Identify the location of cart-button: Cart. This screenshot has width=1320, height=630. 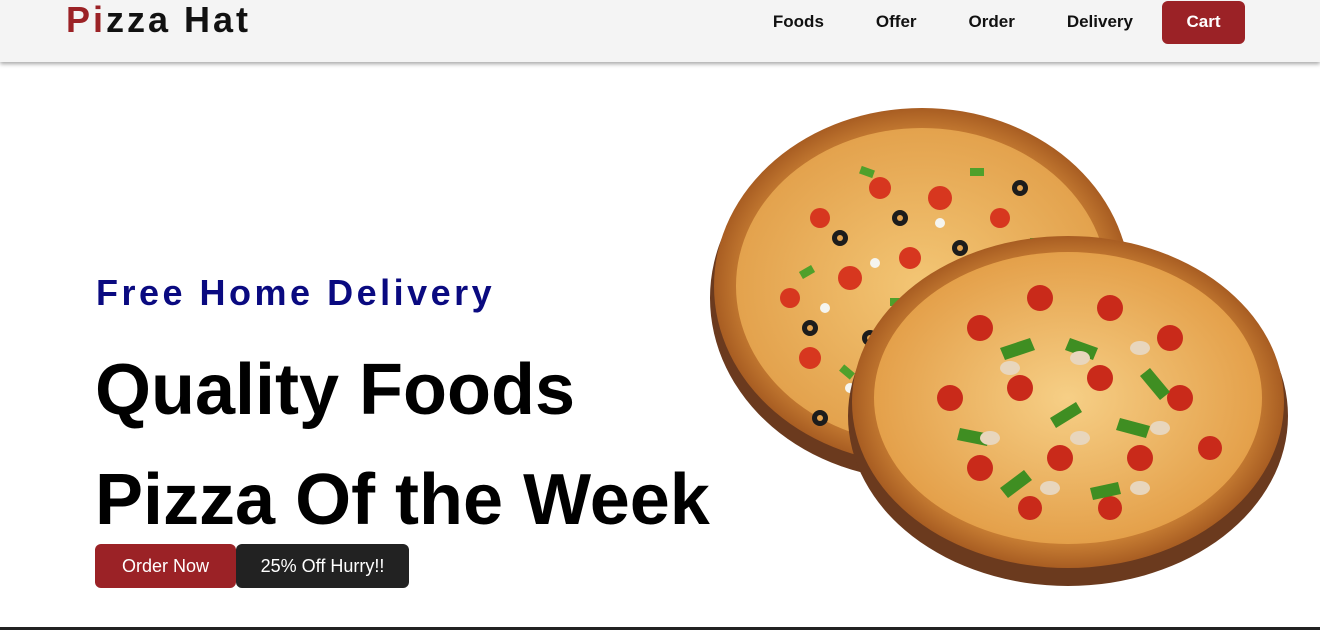
(1203, 22).